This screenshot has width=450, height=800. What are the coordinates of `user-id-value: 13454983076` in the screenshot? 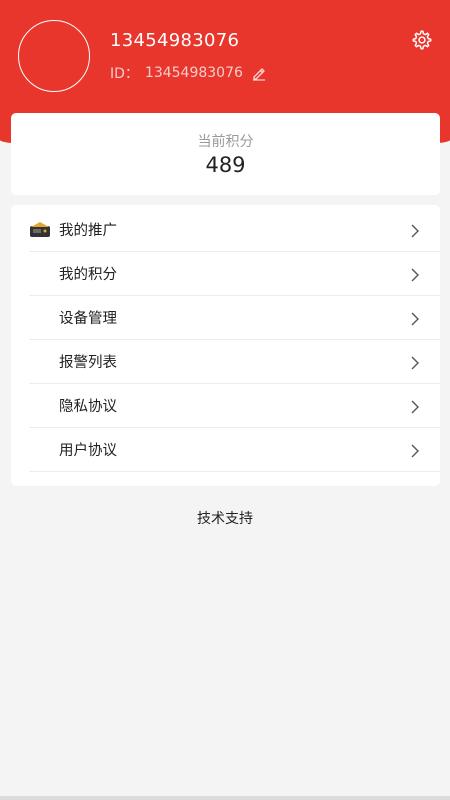 It's located at (193, 73).